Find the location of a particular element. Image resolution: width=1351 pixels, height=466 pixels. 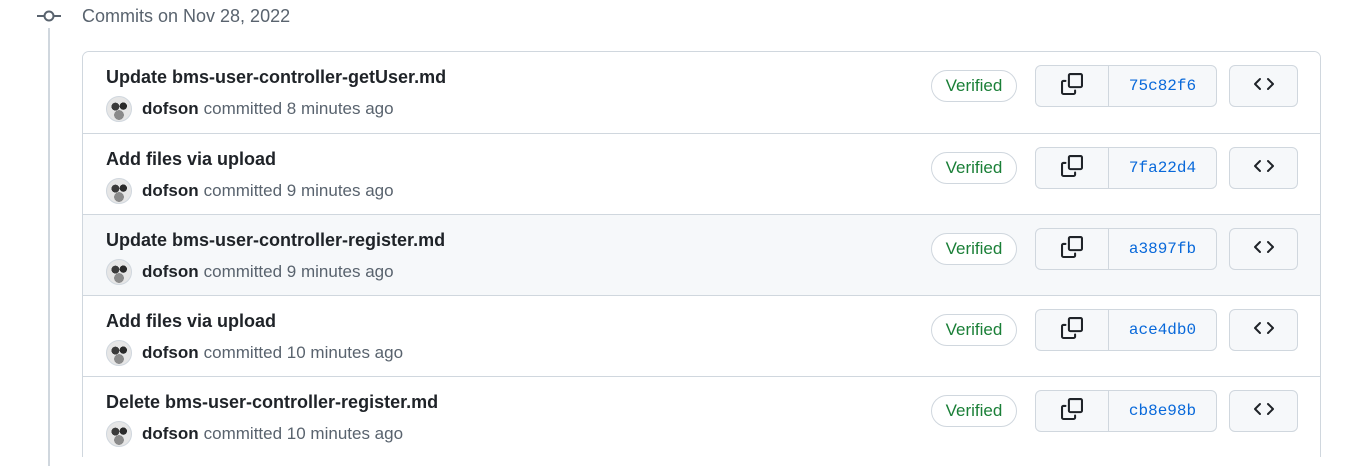

commit-group-header: Commits on Nov 28, 2022 is located at coordinates (163, 16).